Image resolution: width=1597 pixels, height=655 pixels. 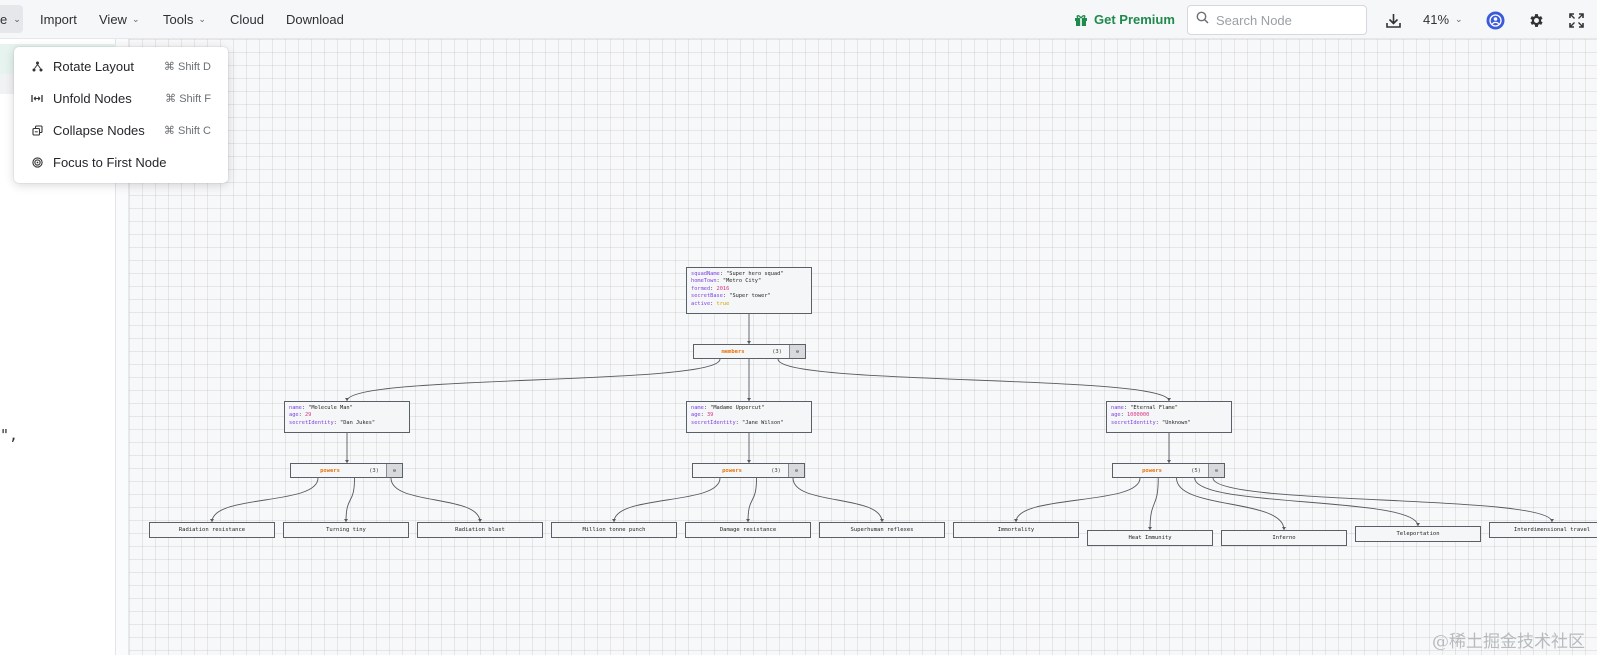 I want to click on power-leaf-node: Inferno, so click(x=1284, y=538).